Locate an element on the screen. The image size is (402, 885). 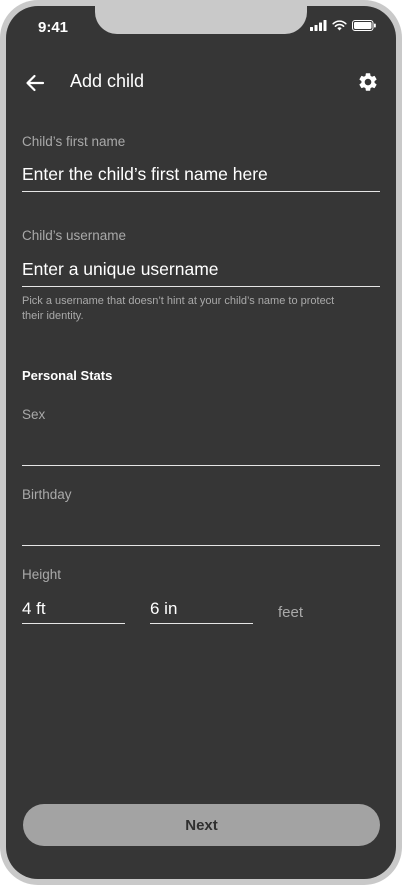
back-button is located at coordinates (35, 83).